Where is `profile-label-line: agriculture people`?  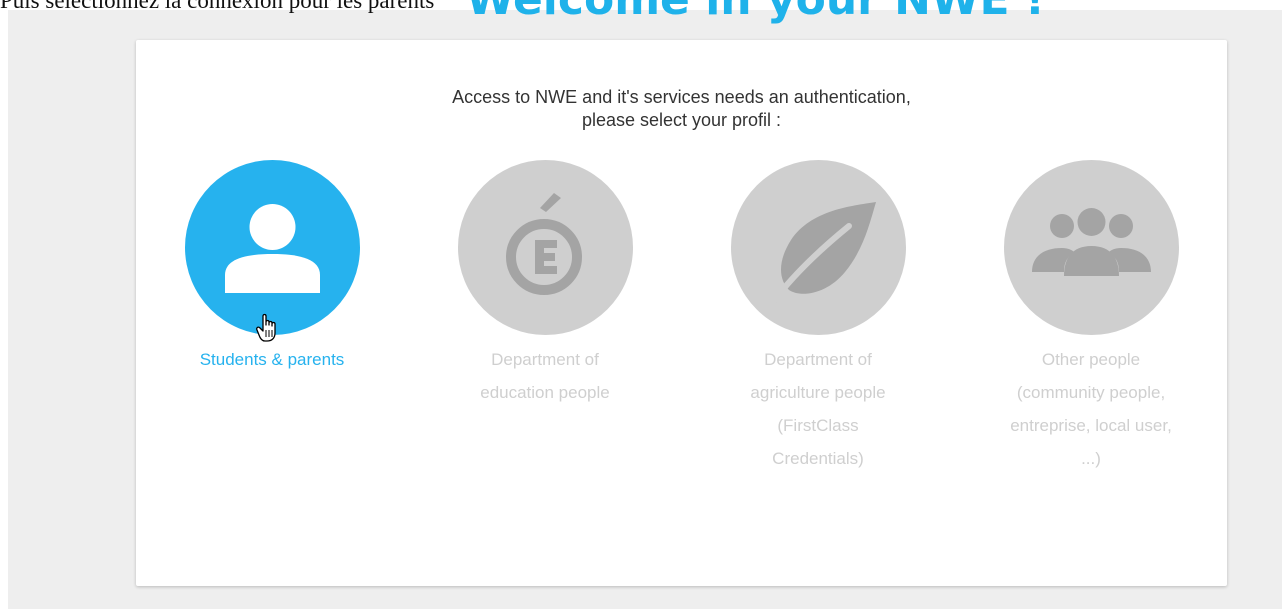
profile-label-line: agriculture people is located at coordinates (818, 392).